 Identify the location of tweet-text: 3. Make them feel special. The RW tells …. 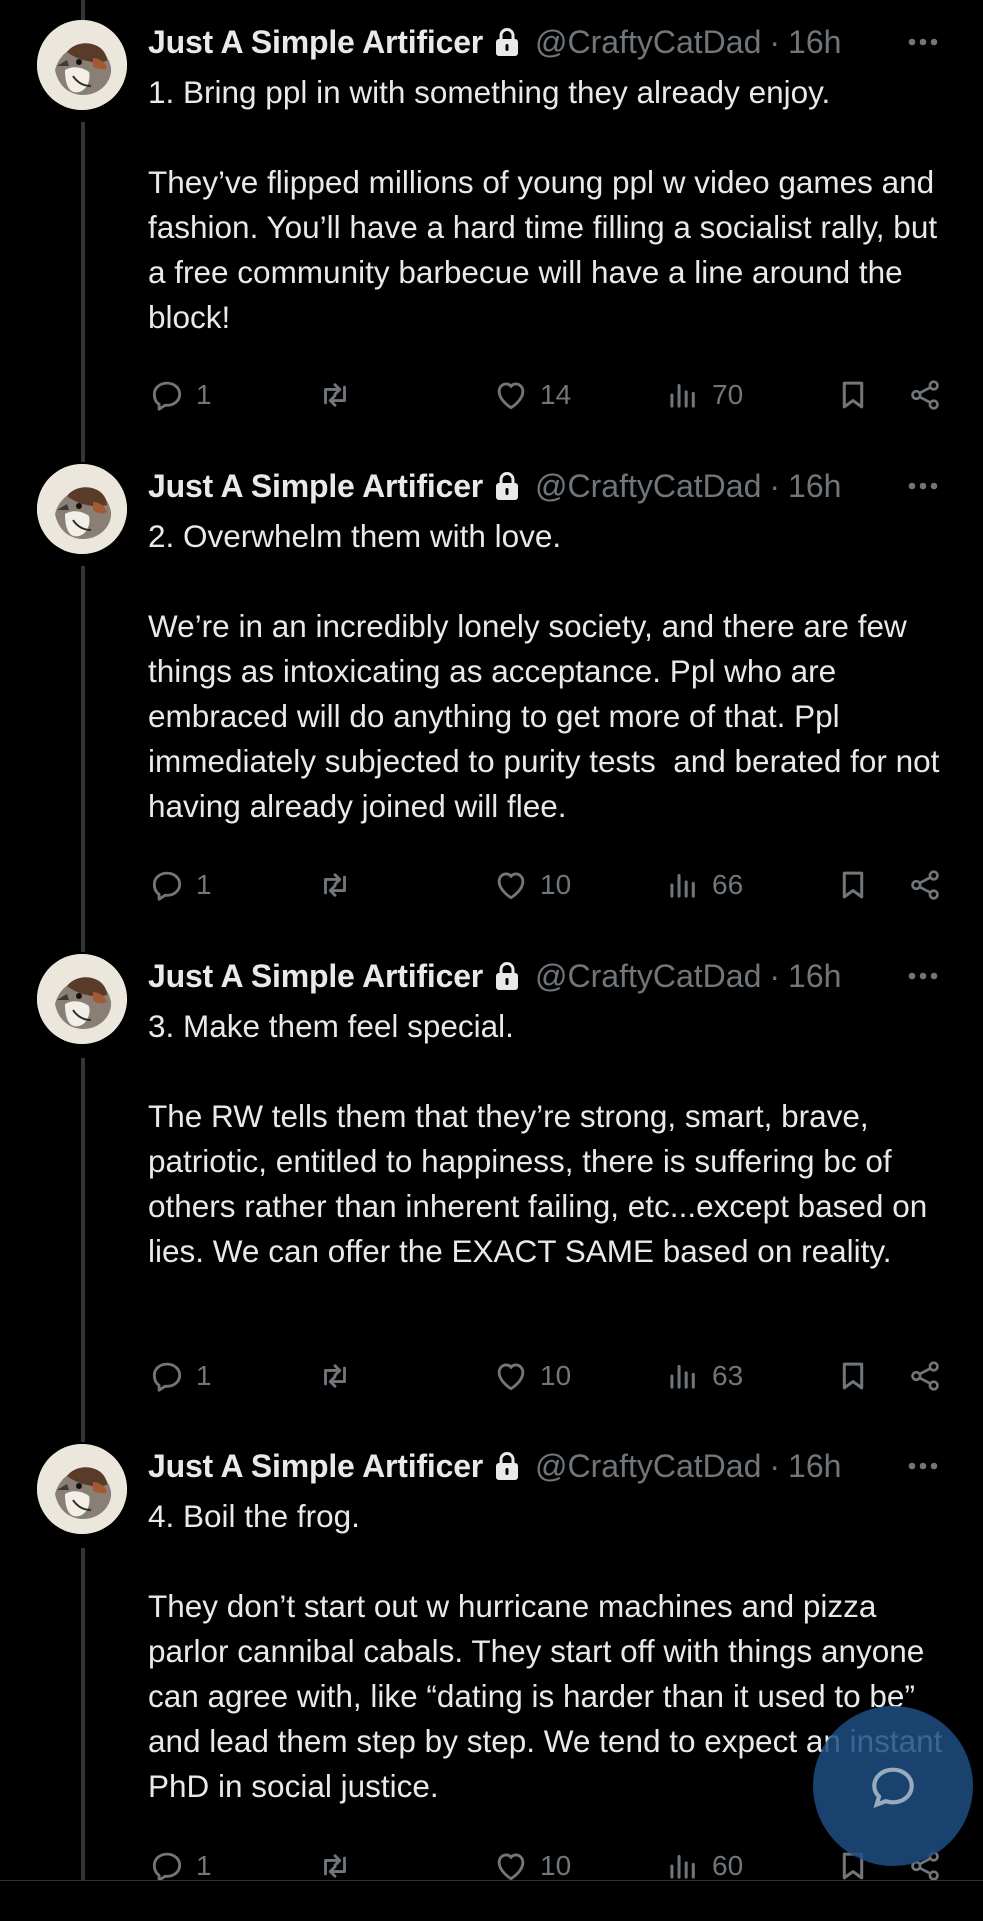
(538, 1138).